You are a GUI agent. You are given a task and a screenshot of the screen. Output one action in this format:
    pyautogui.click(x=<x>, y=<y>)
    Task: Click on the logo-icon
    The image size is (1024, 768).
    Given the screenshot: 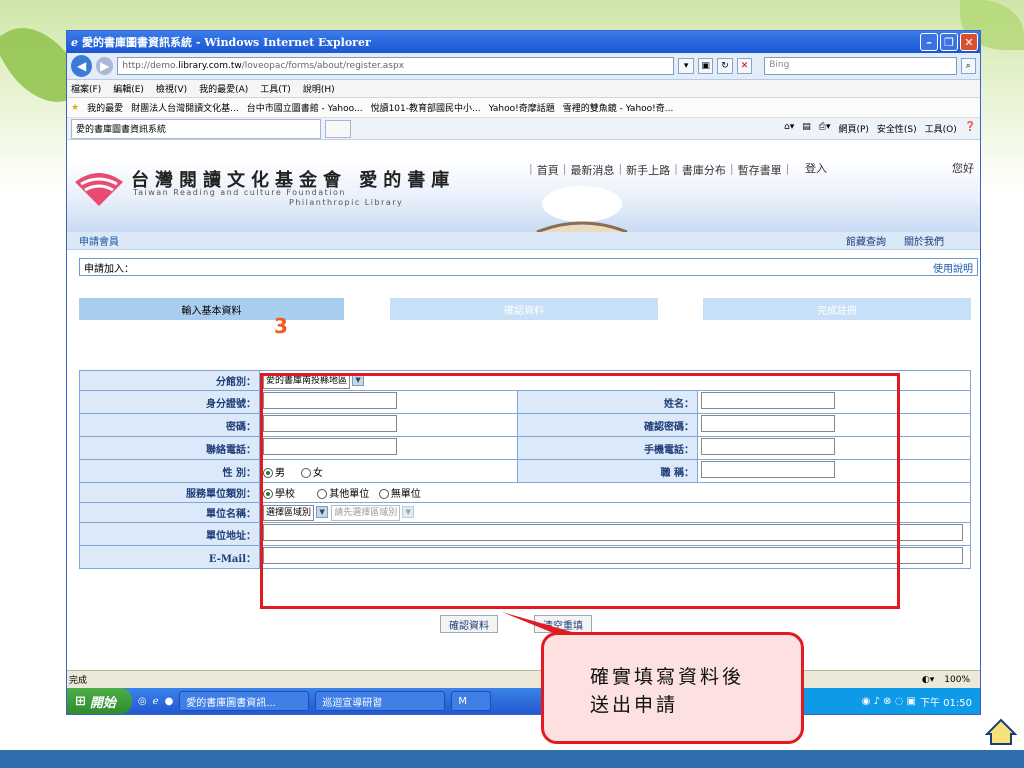 What is the action you would take?
    pyautogui.click(x=99, y=189)
    